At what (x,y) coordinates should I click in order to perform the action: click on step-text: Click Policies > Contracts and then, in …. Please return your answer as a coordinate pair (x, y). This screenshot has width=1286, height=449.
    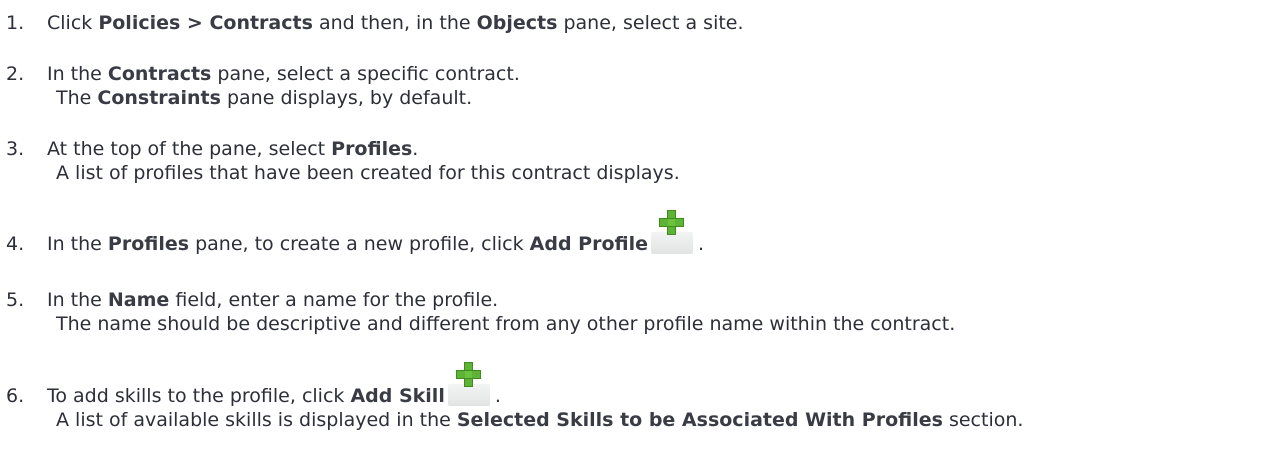
    Looking at the image, I should click on (395, 23).